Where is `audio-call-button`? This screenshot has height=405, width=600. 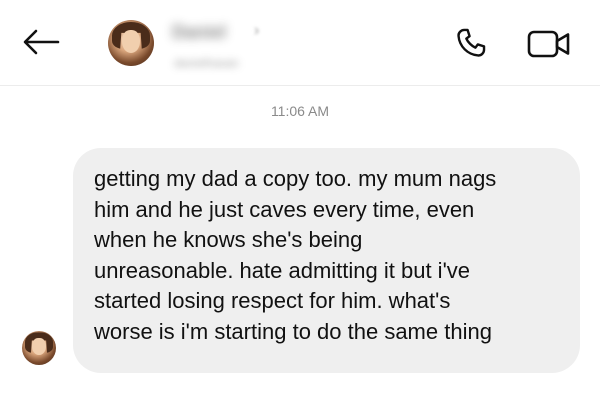 audio-call-button is located at coordinates (471, 43).